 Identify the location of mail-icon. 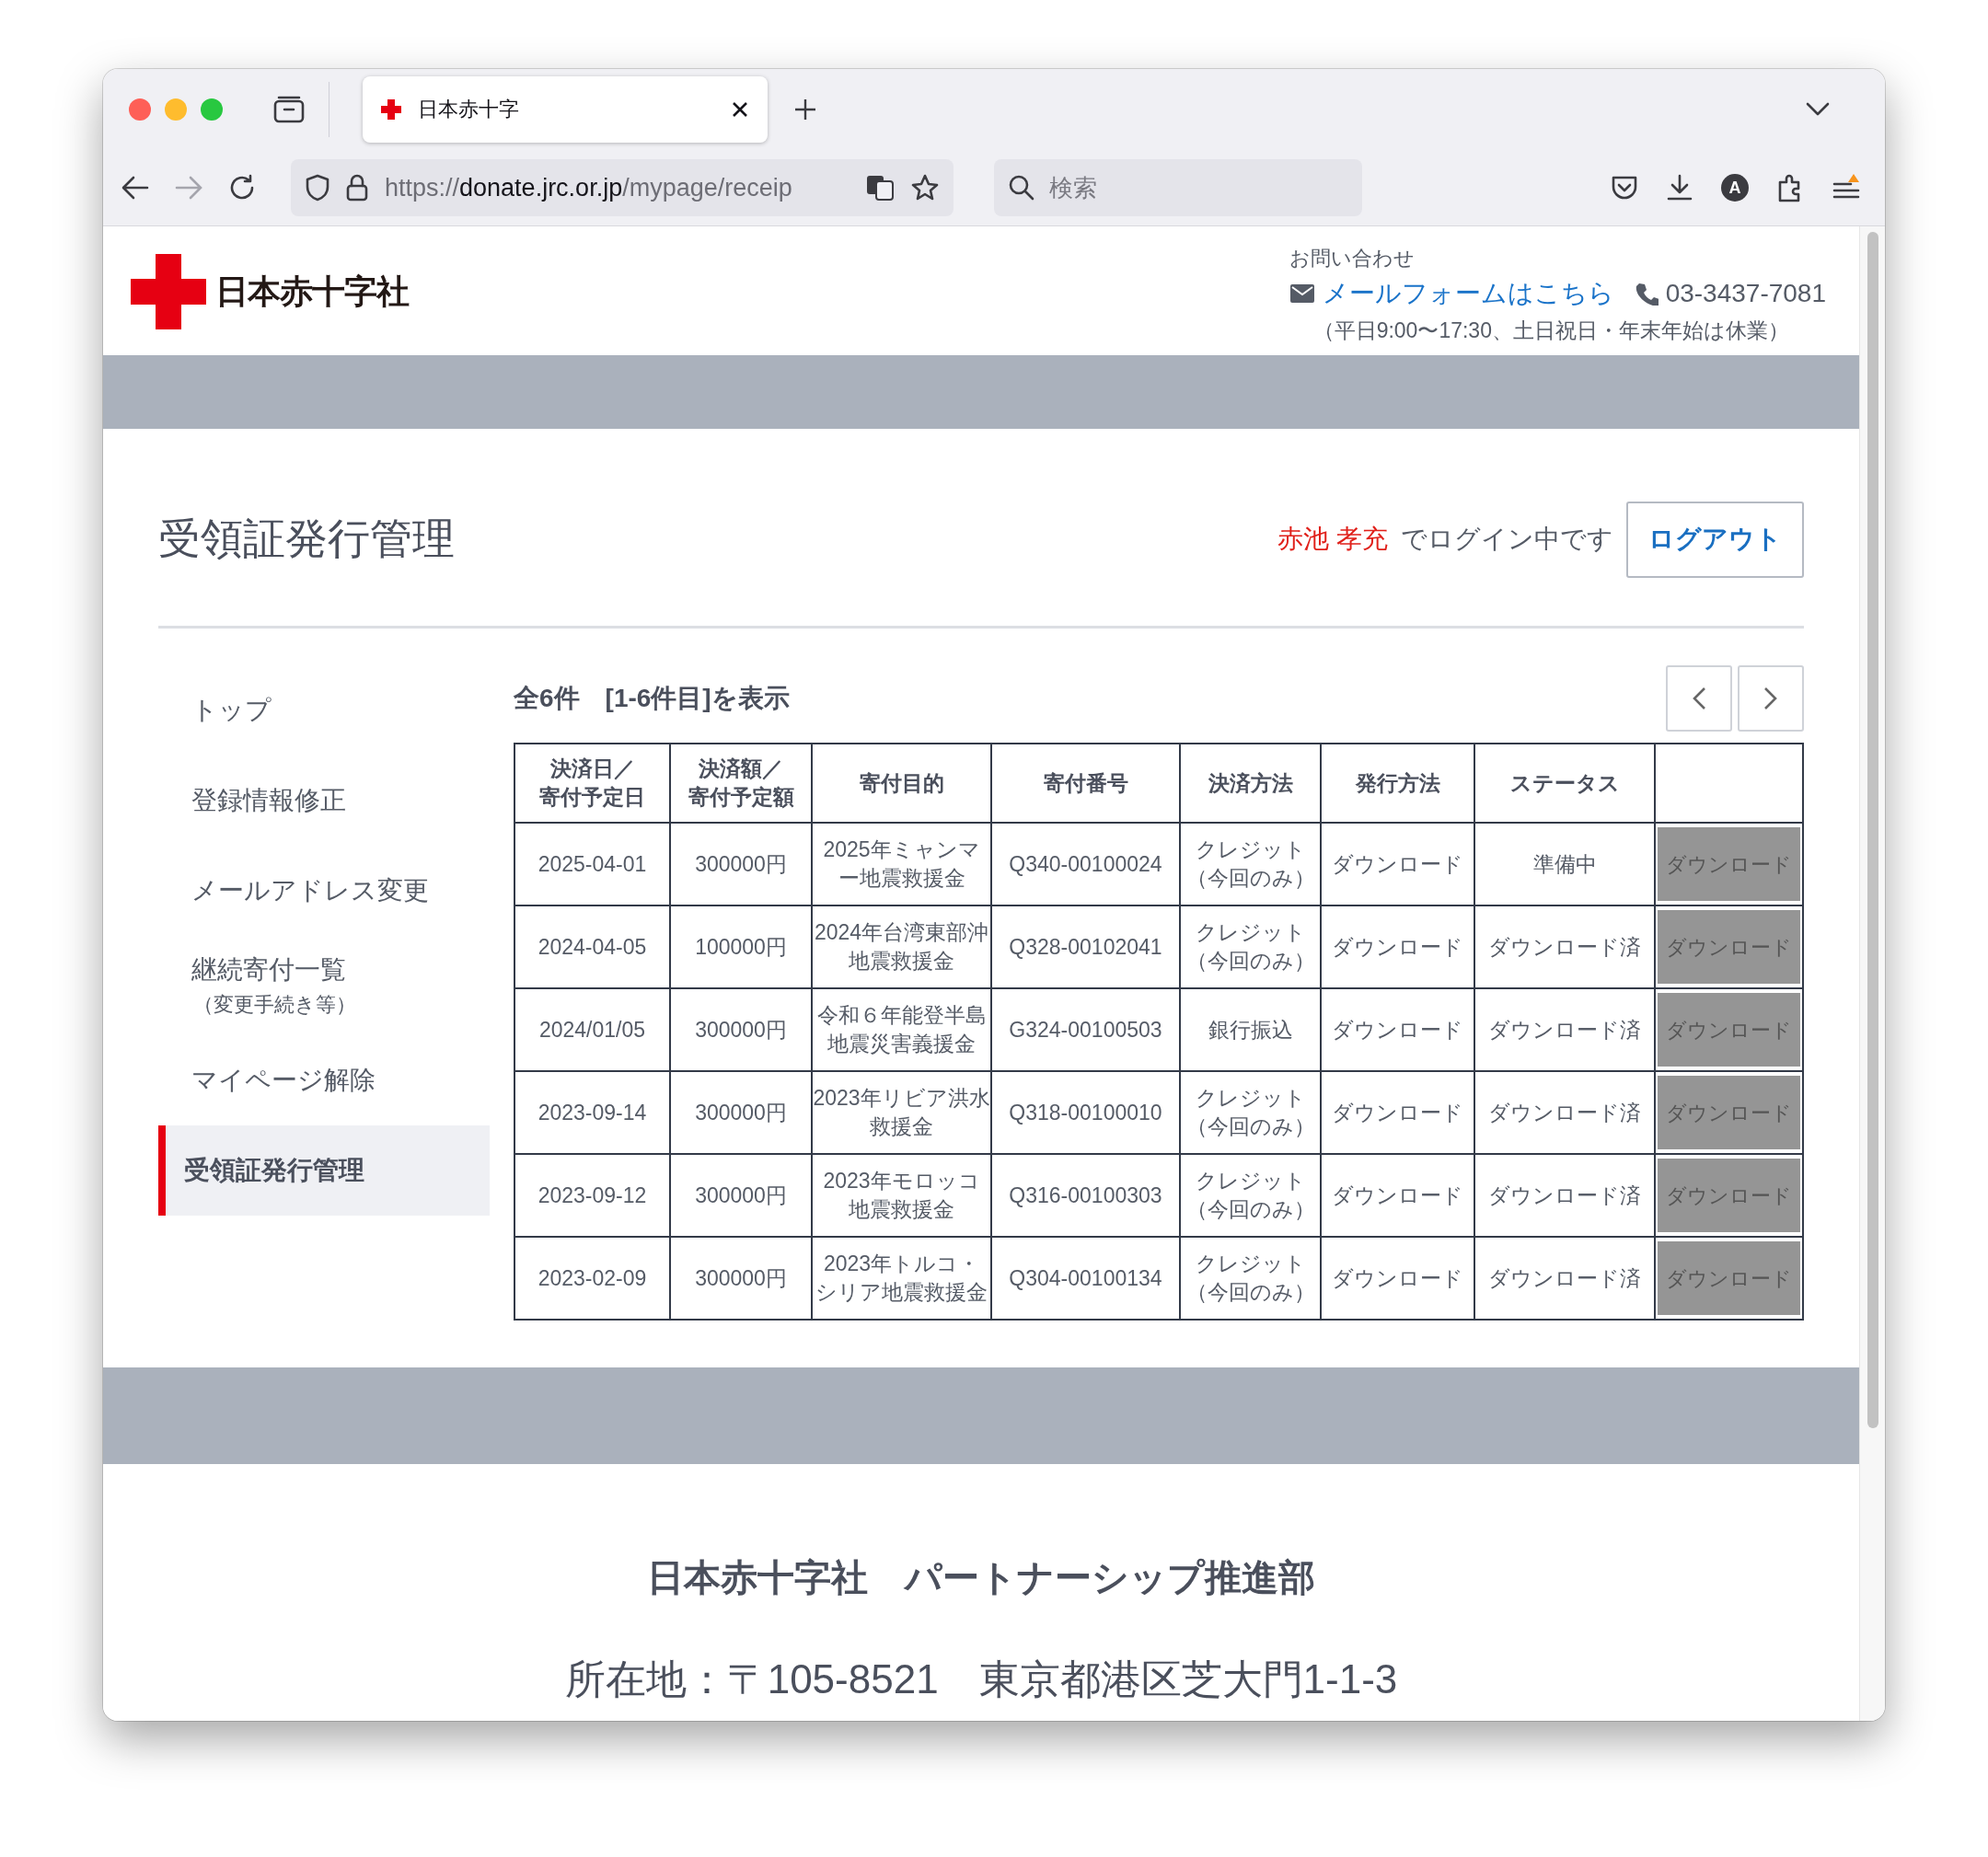
(1302, 293).